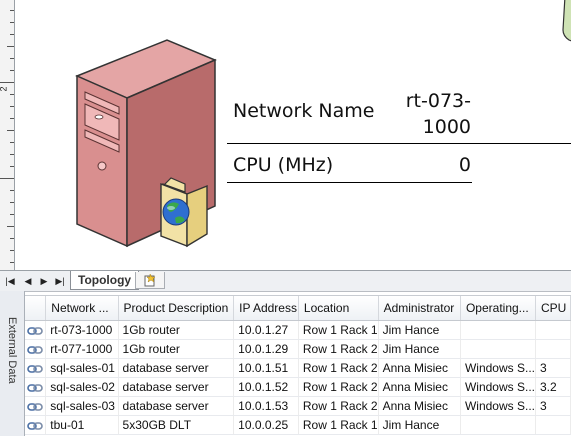 The width and height of the screenshot is (571, 437). What do you see at coordinates (266, 368) in the screenshot?
I see `cell-ip-address: 10.0.1.51` at bounding box center [266, 368].